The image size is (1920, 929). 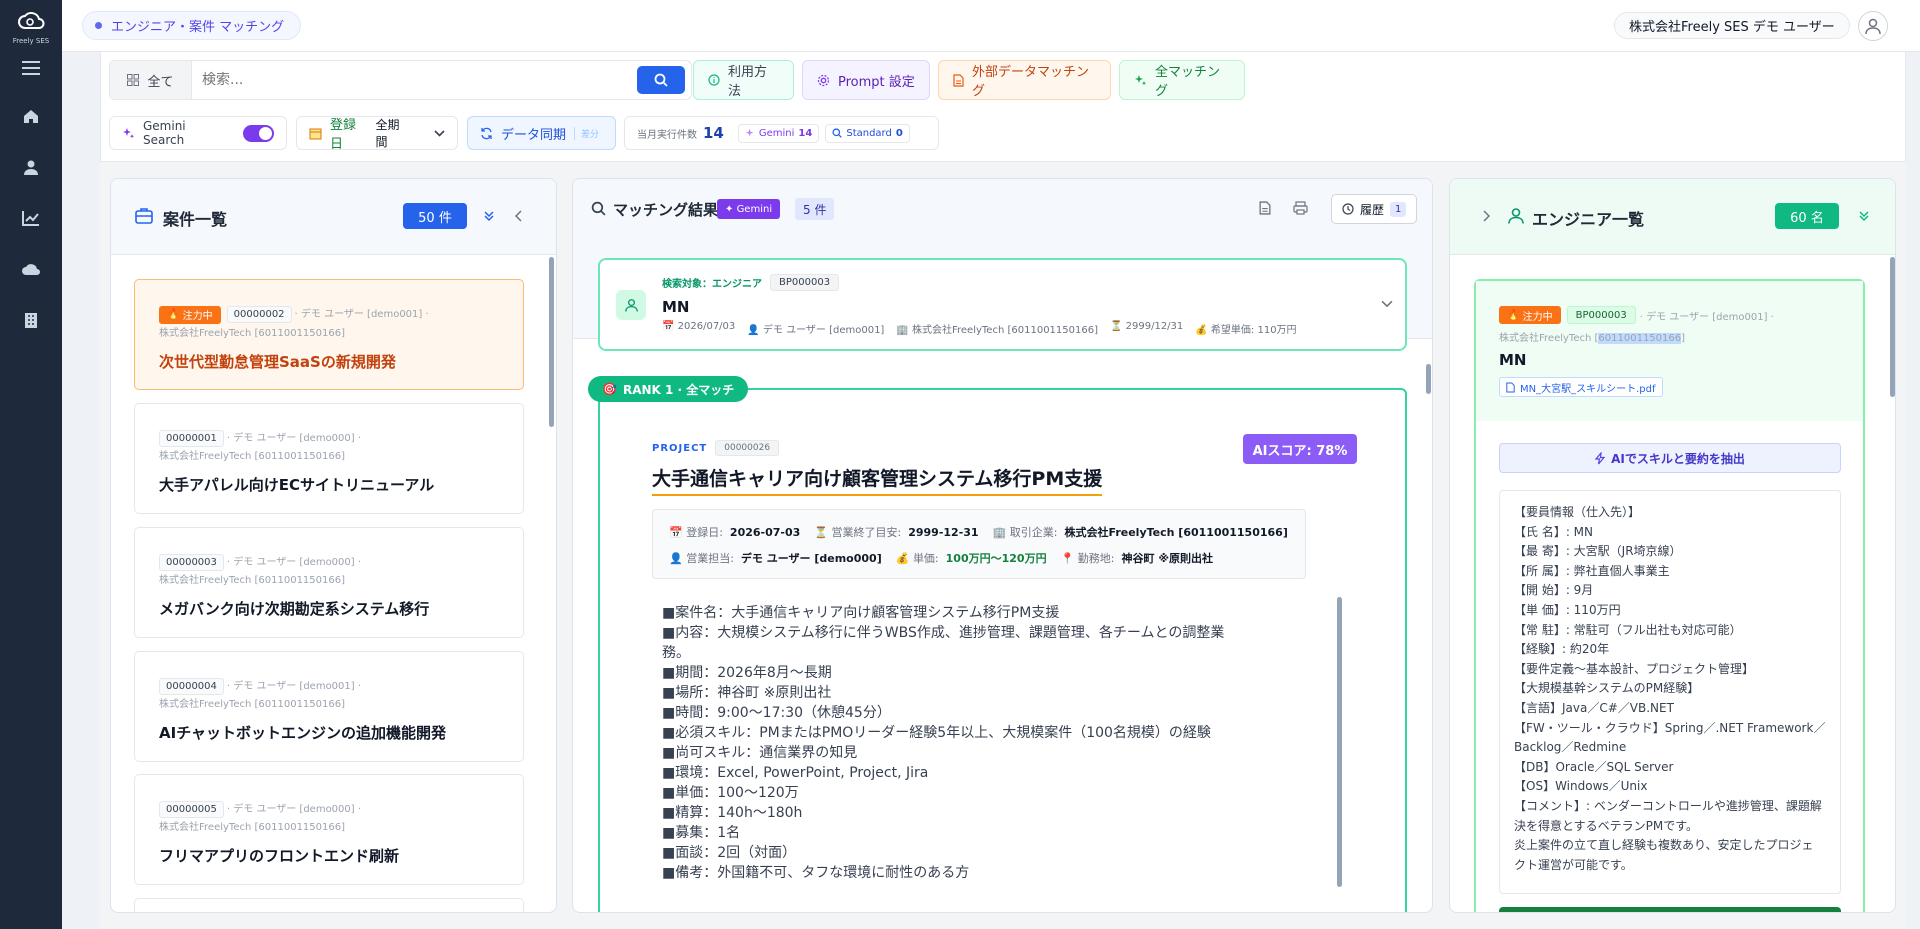 I want to click on gemini-search-toggle, so click(x=258, y=133).